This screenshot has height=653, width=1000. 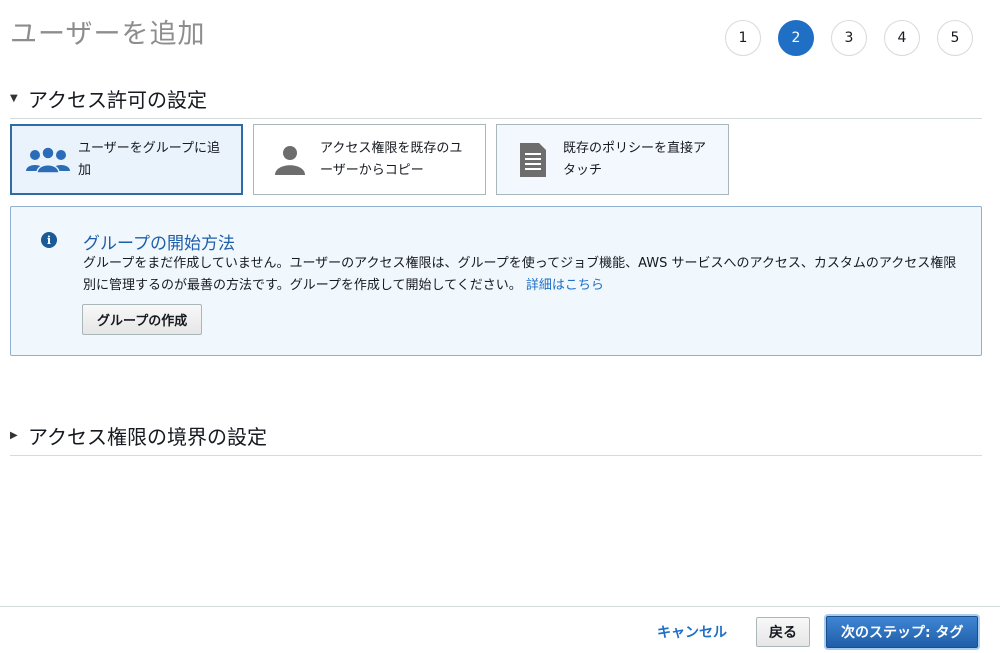 I want to click on create-group-button: グループの作成, so click(x=142, y=319).